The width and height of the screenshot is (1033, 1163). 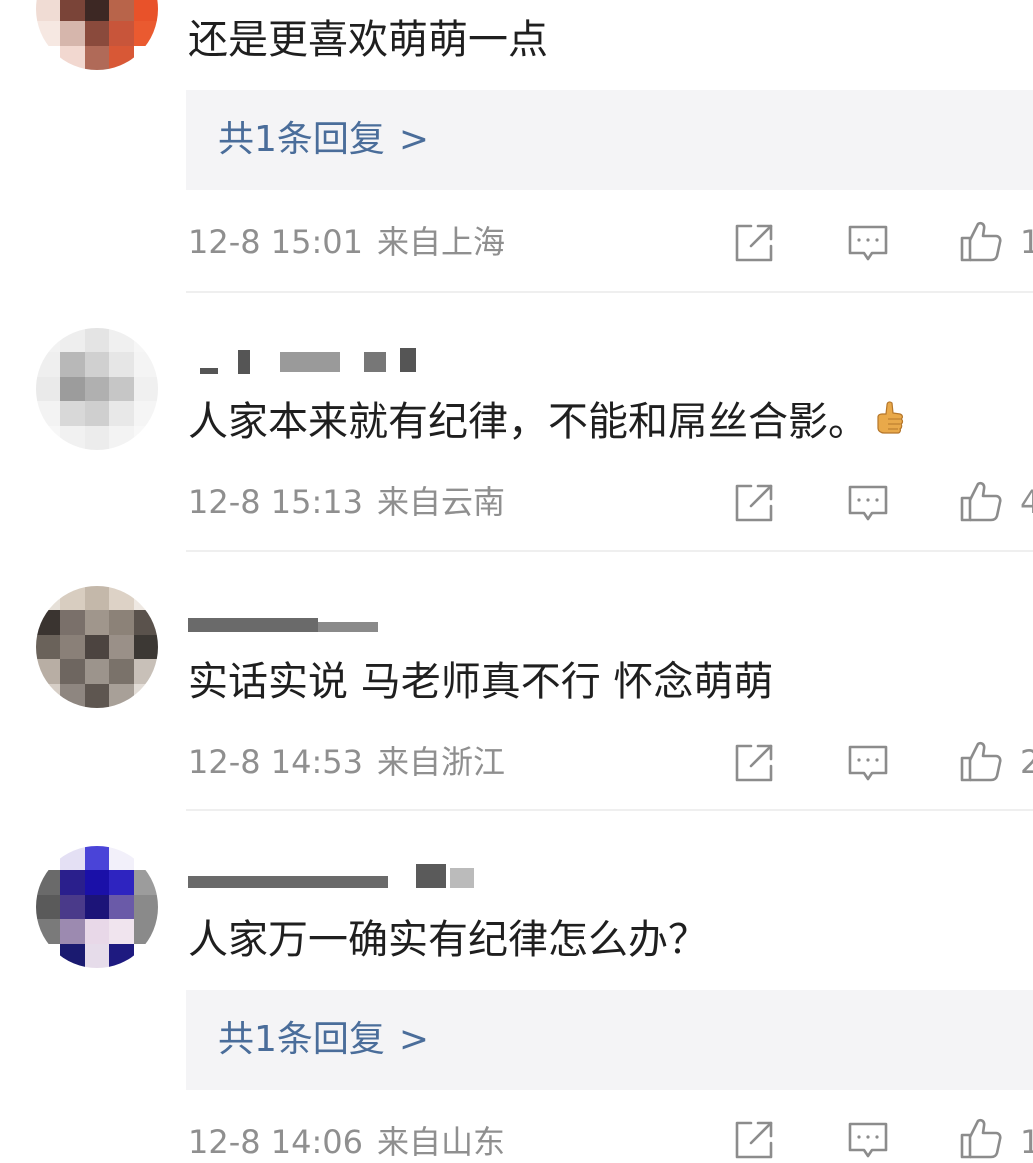 I want to click on comment-text: 人家万一确实有纪律怎么办？, so click(x=448, y=940).